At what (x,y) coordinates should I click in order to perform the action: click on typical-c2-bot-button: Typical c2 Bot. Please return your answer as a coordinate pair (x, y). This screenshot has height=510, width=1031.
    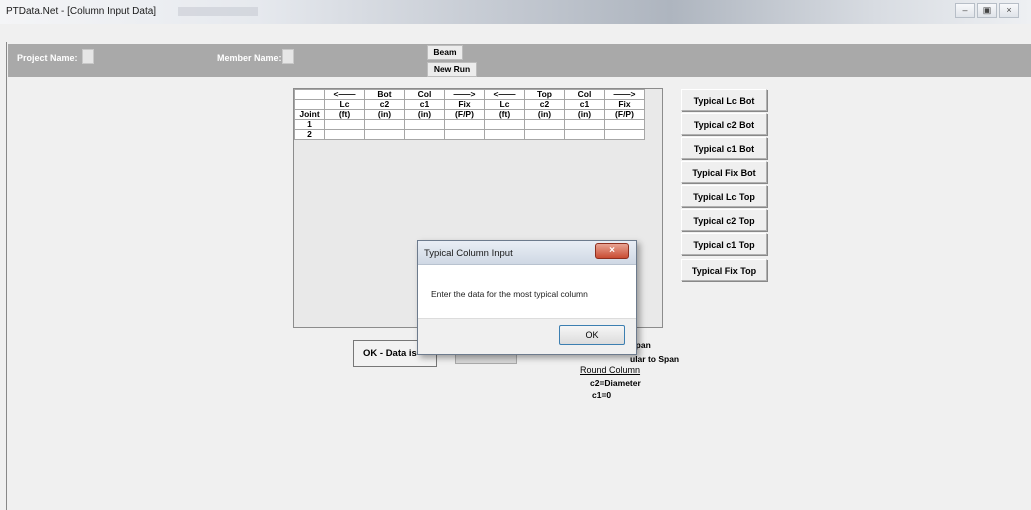
    Looking at the image, I should click on (724, 124).